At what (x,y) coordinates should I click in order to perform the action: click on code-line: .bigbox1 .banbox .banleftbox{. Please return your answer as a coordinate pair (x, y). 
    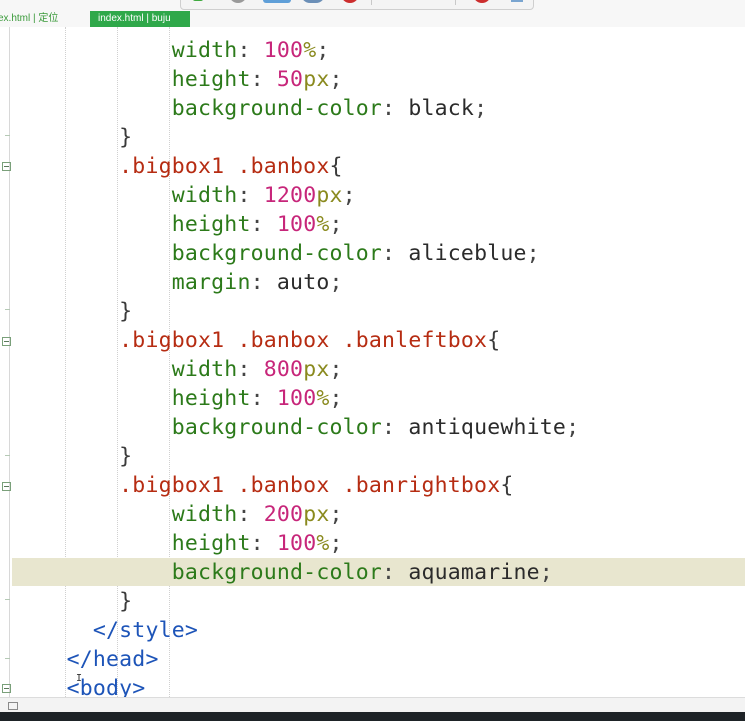
    Looking at the image, I should click on (257, 340).